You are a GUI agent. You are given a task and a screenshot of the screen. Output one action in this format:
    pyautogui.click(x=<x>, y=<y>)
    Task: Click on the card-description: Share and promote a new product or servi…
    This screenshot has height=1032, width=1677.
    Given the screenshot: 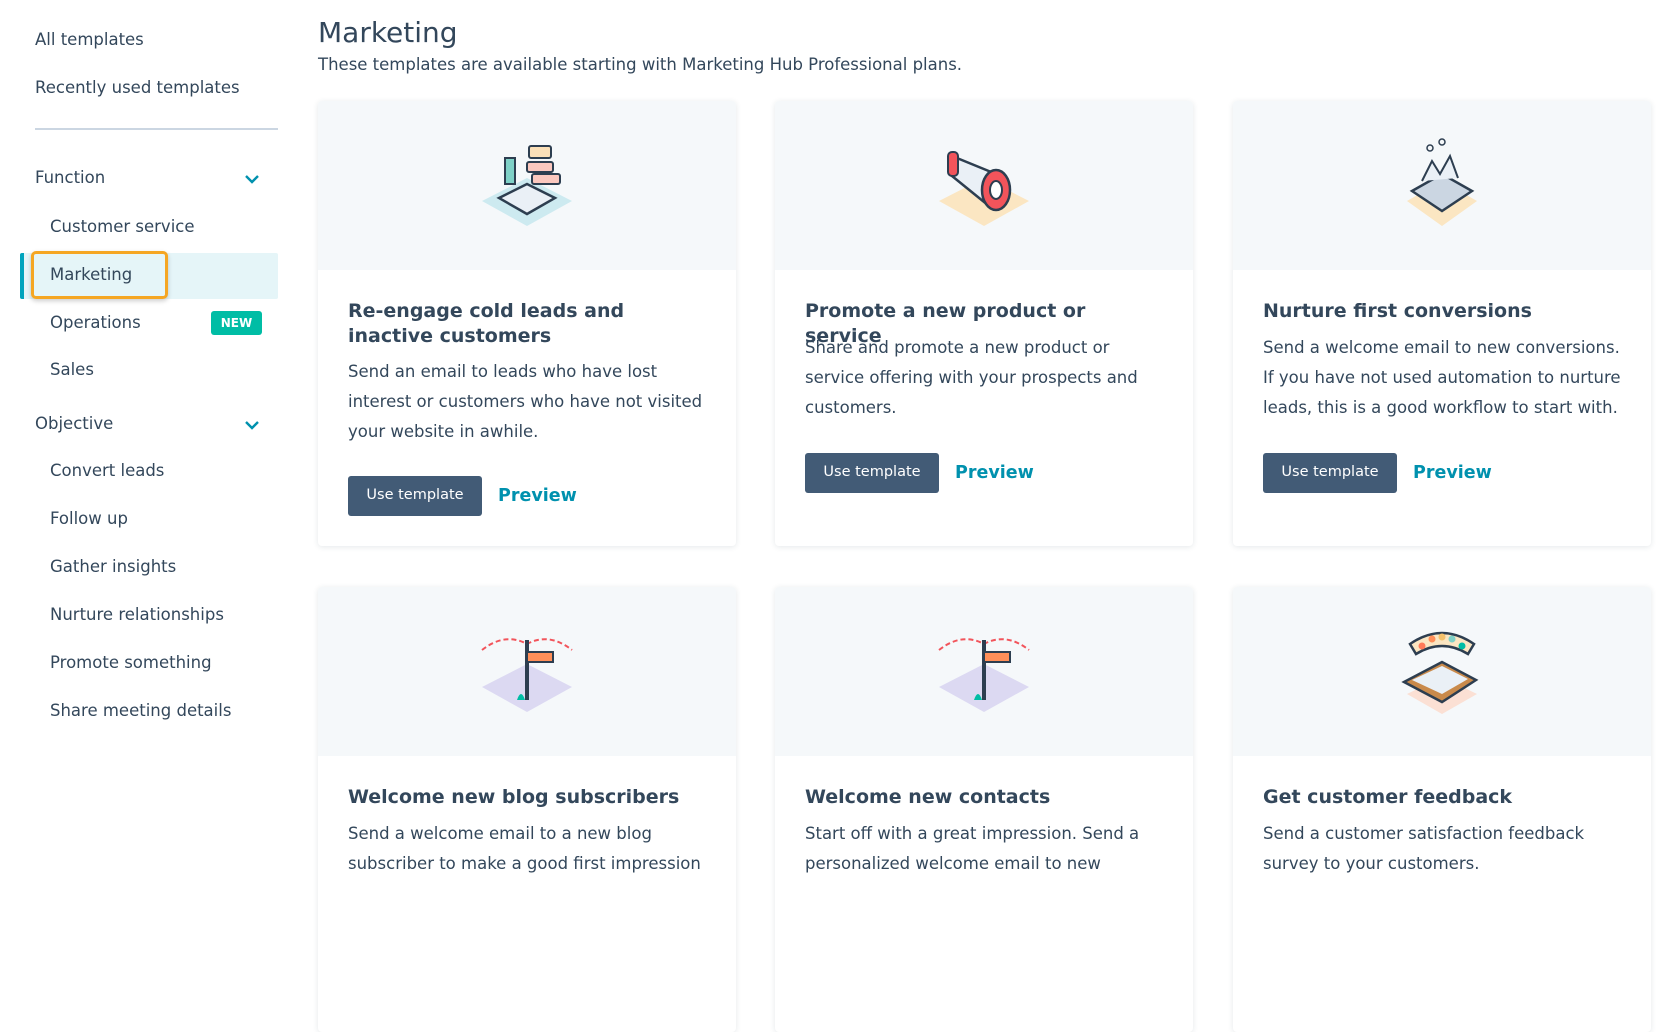 What is the action you would take?
    pyautogui.click(x=971, y=377)
    